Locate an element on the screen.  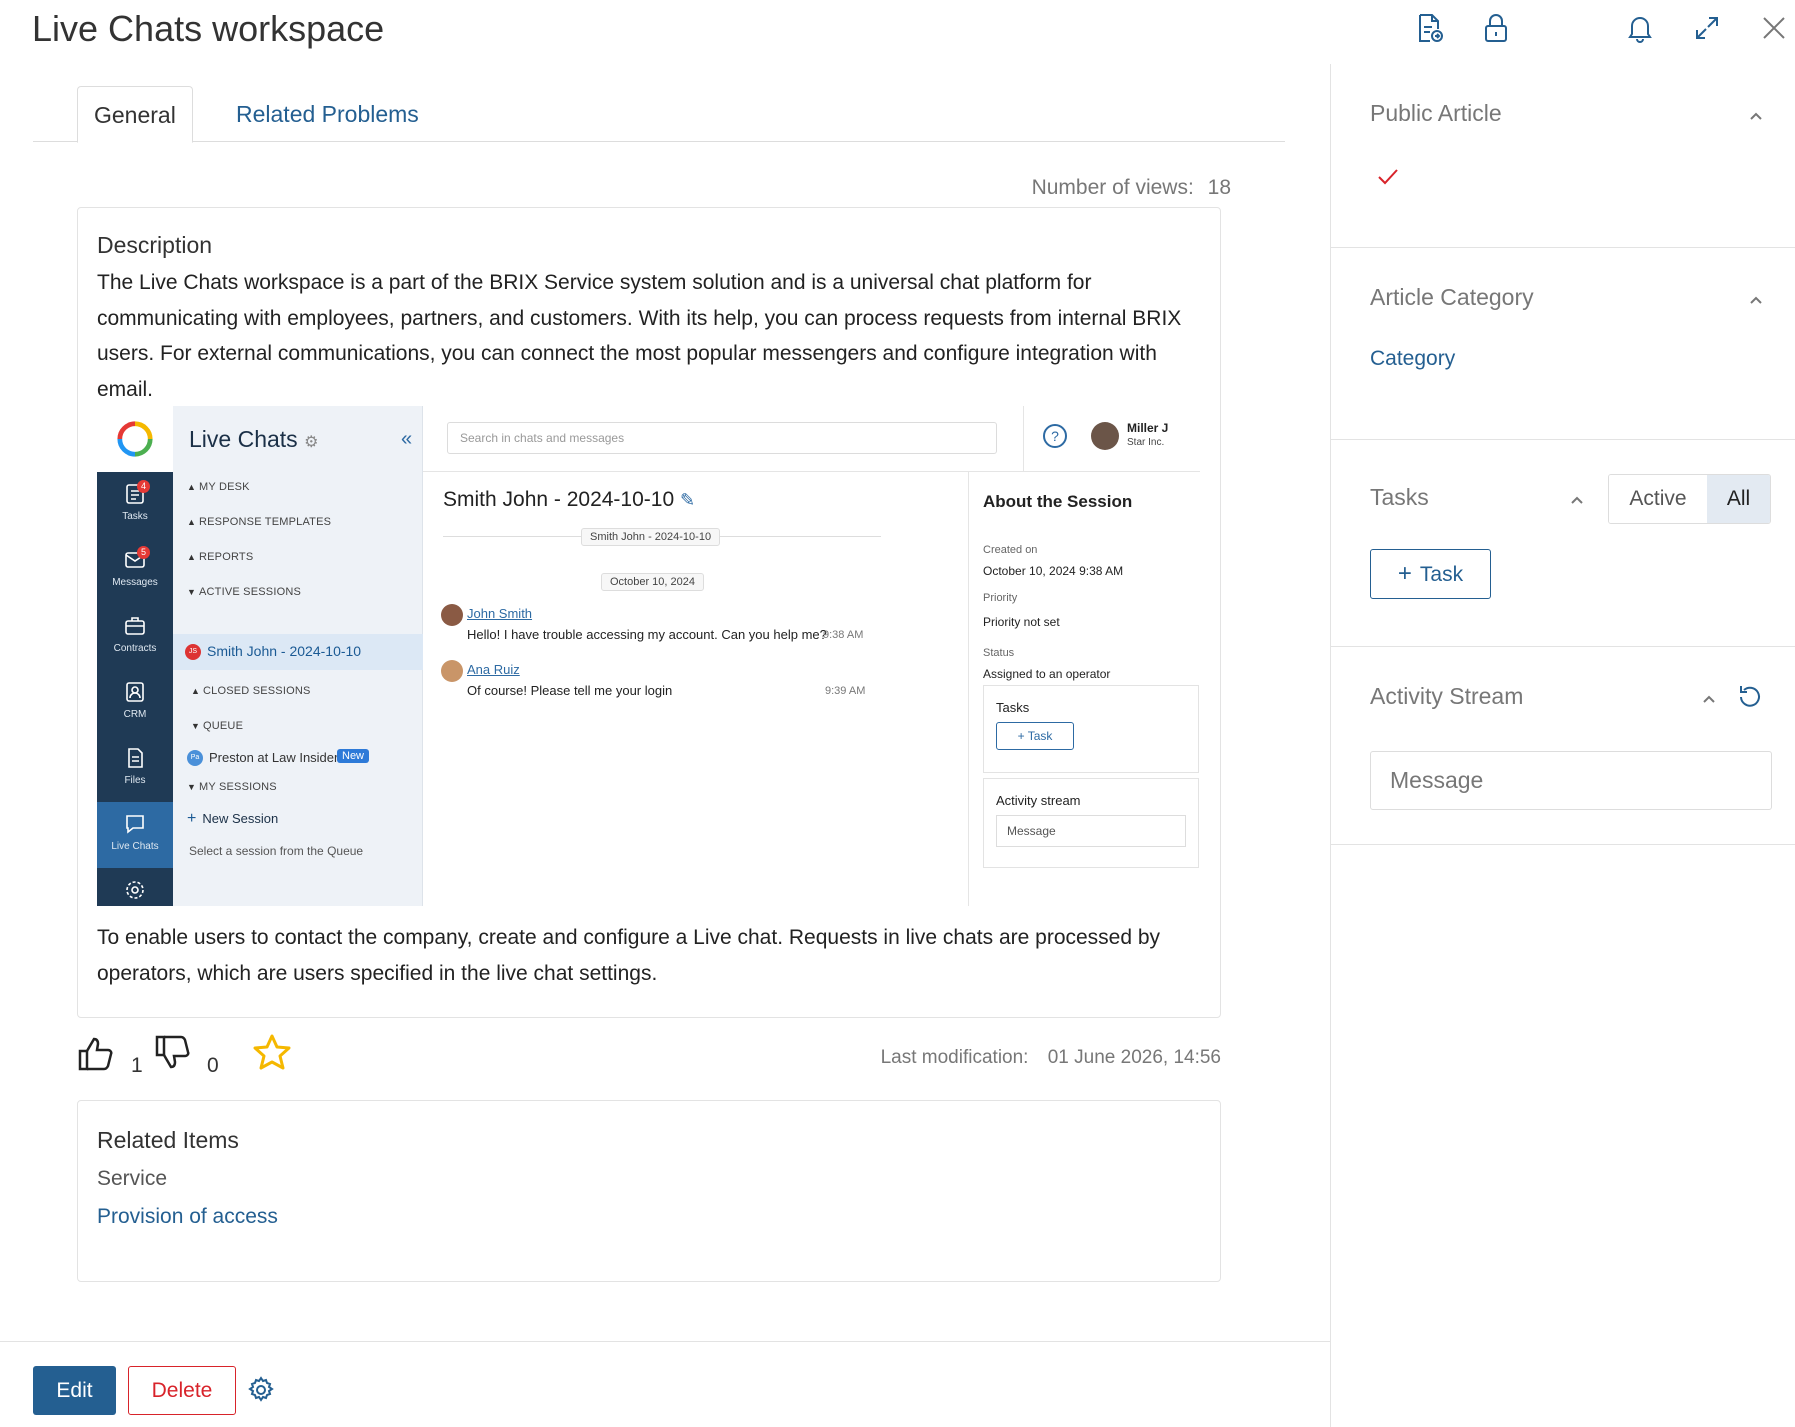
last-modification-value: 01 June 2026, 14:56 is located at coordinates (1134, 1057).